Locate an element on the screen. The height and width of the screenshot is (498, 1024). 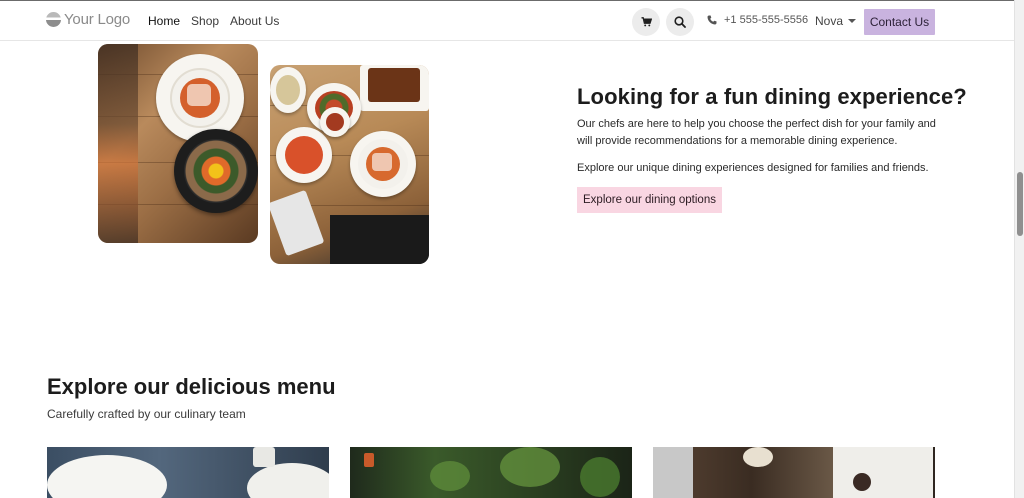
logo: Your Logo is located at coordinates (88, 19).